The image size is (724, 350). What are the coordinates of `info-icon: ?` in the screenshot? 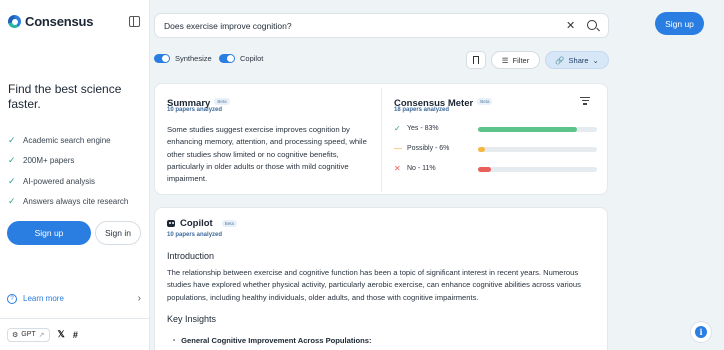 It's located at (12, 298).